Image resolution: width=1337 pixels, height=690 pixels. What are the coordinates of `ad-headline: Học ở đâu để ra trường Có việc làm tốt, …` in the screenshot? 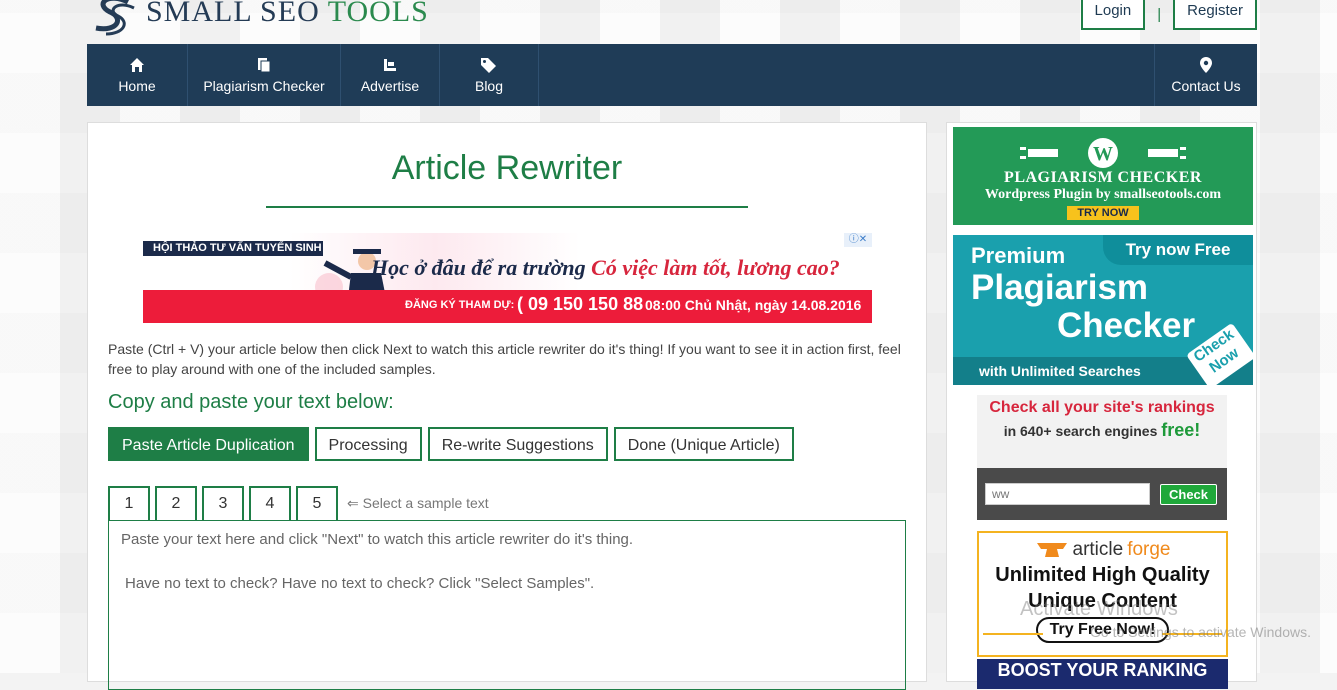 It's located at (605, 267).